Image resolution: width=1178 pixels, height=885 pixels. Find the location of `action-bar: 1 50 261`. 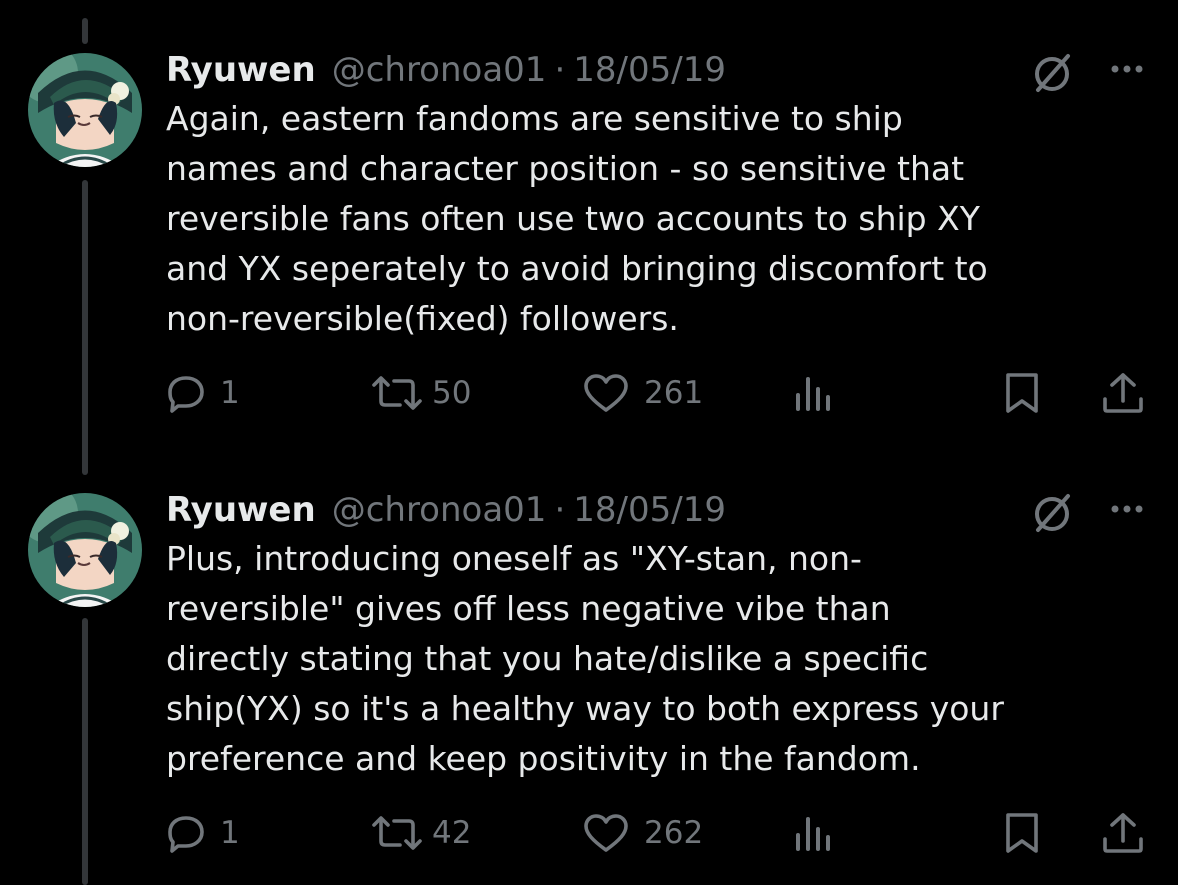

action-bar: 1 50 261 is located at coordinates (589, 393).